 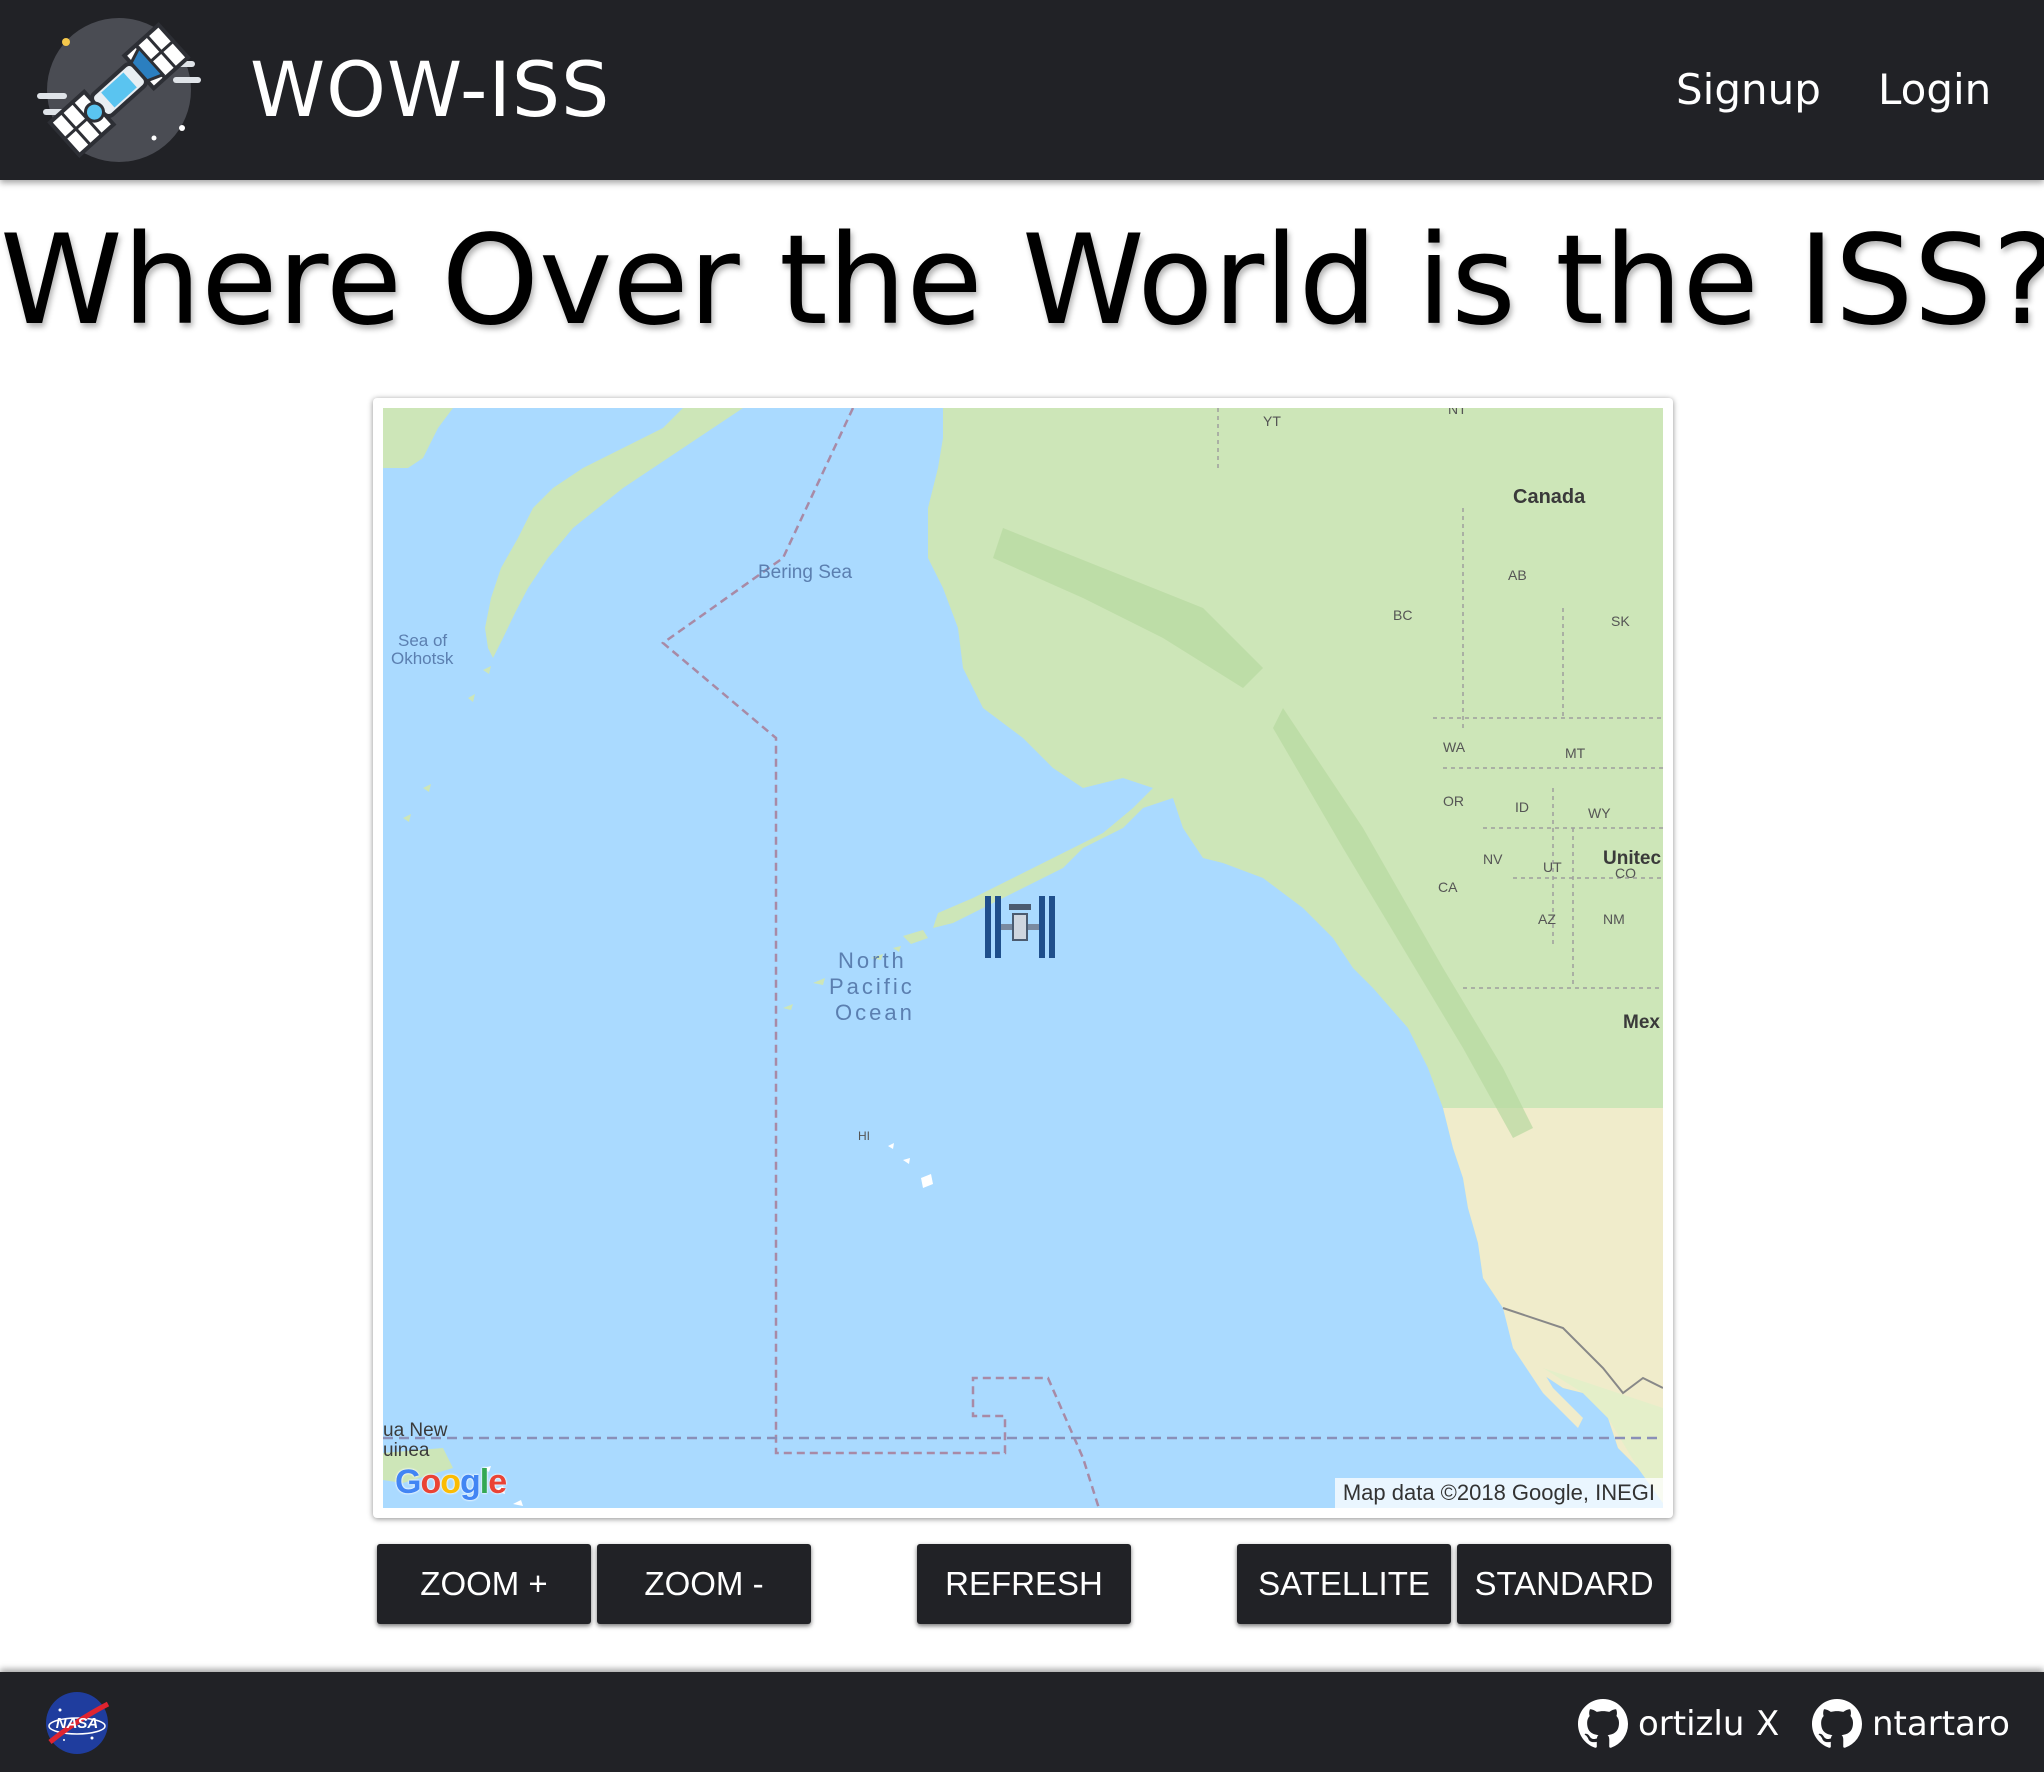 What do you see at coordinates (1024, 1584) in the screenshot?
I see `refresh-button: REFRESH` at bounding box center [1024, 1584].